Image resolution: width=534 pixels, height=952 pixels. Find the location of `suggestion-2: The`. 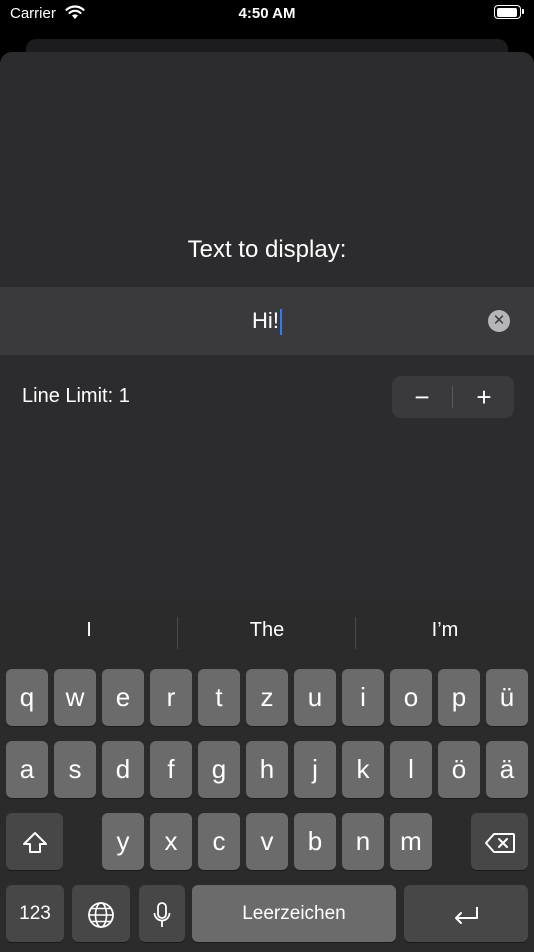

suggestion-2: The is located at coordinates (267, 630).